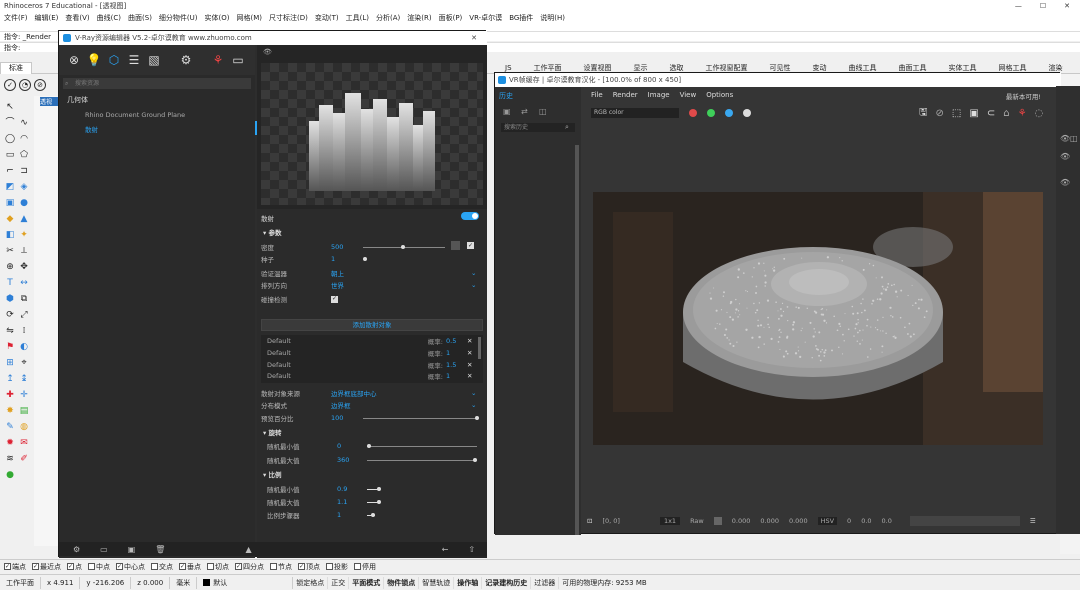  I want to click on mode-select: 边界框, so click(401, 405).